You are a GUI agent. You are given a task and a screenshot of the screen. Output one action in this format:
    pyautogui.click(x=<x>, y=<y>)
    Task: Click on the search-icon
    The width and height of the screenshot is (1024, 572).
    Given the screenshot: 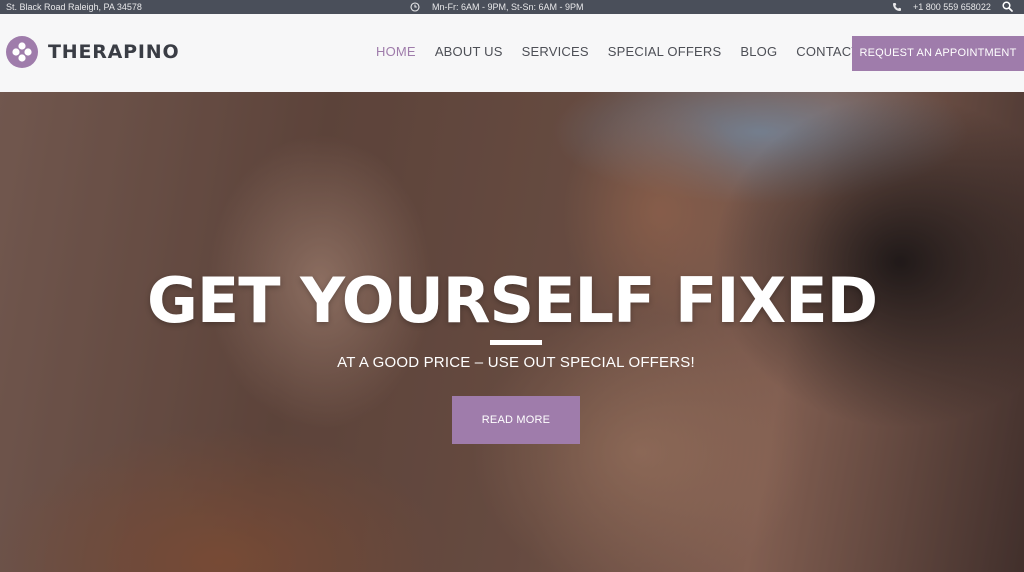 What is the action you would take?
    pyautogui.click(x=1007, y=6)
    